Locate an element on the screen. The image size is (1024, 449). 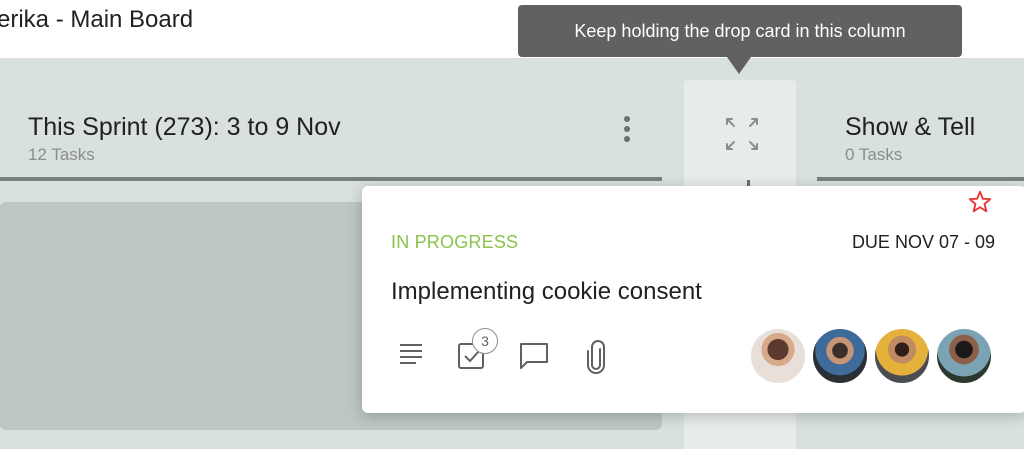
column-header-this-sprint: This Sprint (273): 3 to 9 Nov 12 Tasks is located at coordinates (184, 139).